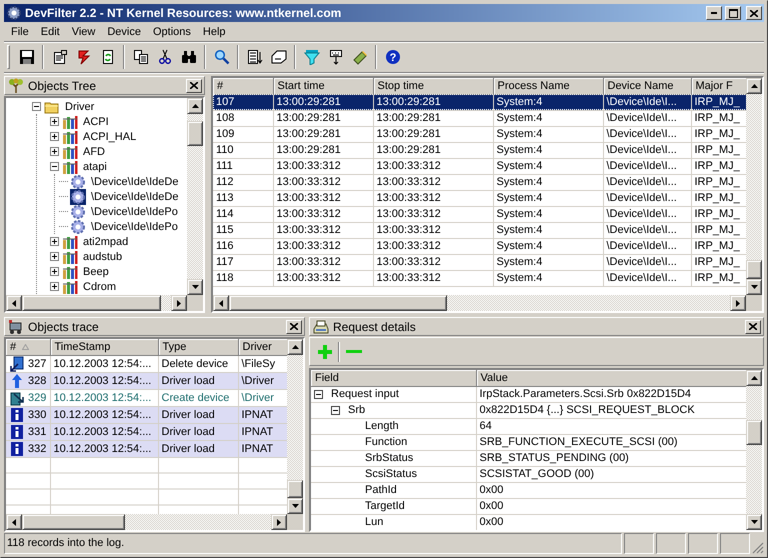  I want to click on table-row: 108 13:00:29:281 13:00:29:281 System:4 \Device\Ide\I... IRP_MJ_, so click(479, 118).